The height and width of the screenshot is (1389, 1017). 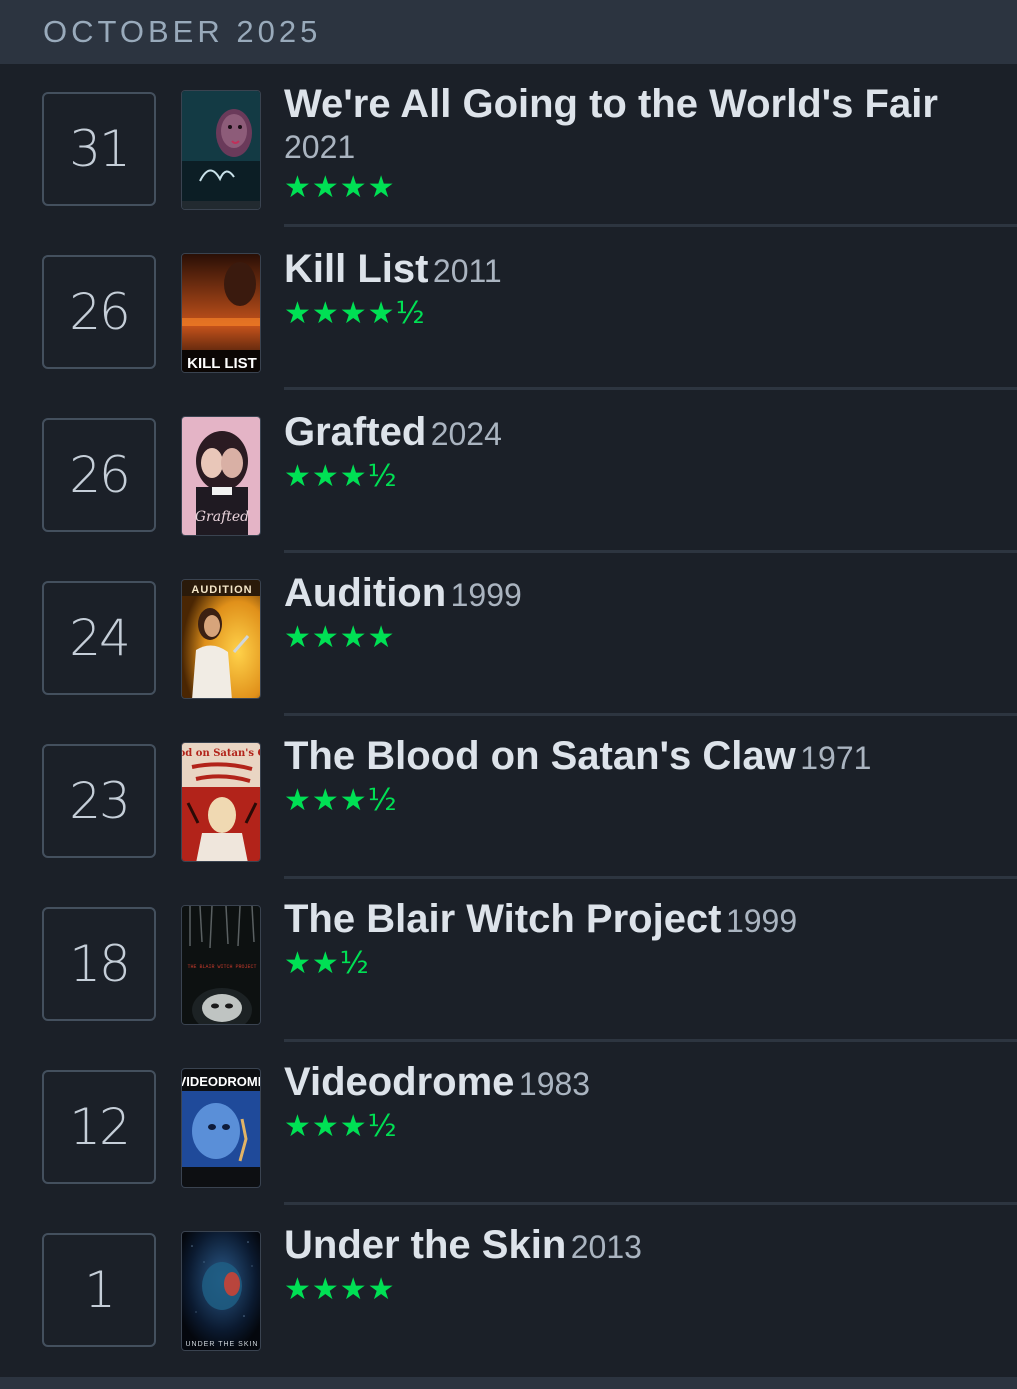 I want to click on entry-info: Grafted 2024 ★★★½, so click(x=640, y=452).